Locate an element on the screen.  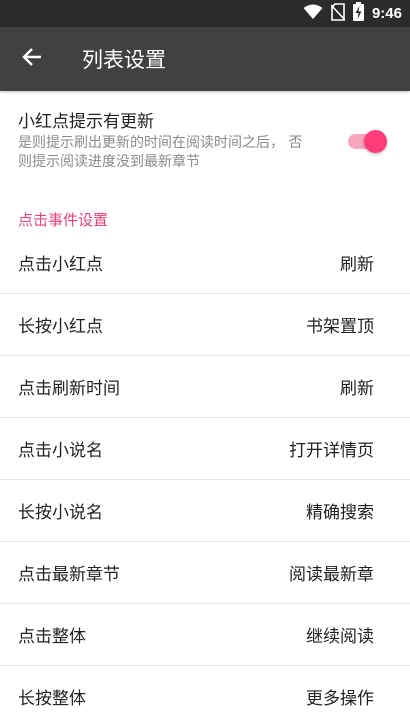
arrow-left-icon is located at coordinates (32, 59).